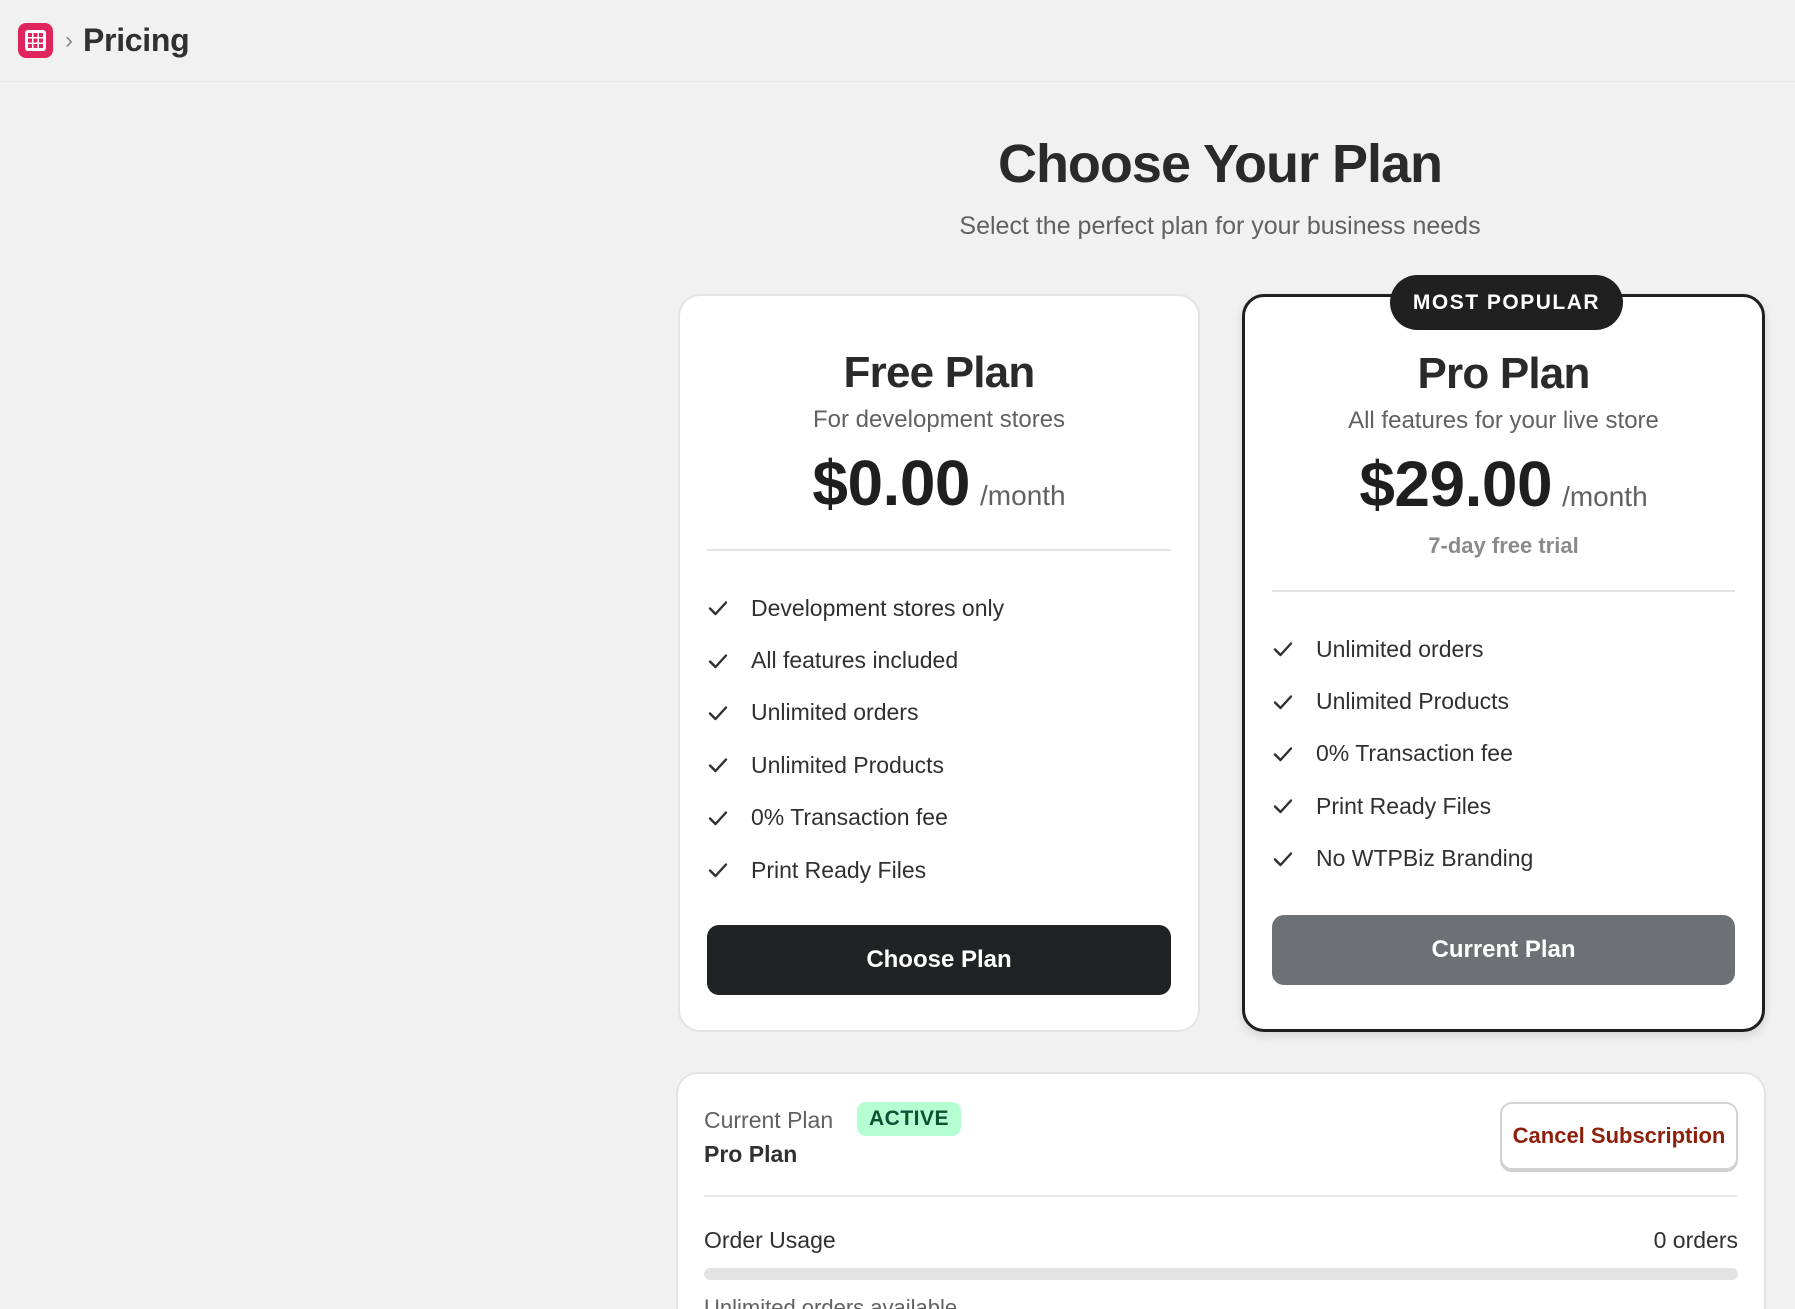 Image resolution: width=1795 pixels, height=1309 pixels. Describe the element at coordinates (1619, 1136) in the screenshot. I see `cancel-subscription-button: Cancel Subscription` at that location.